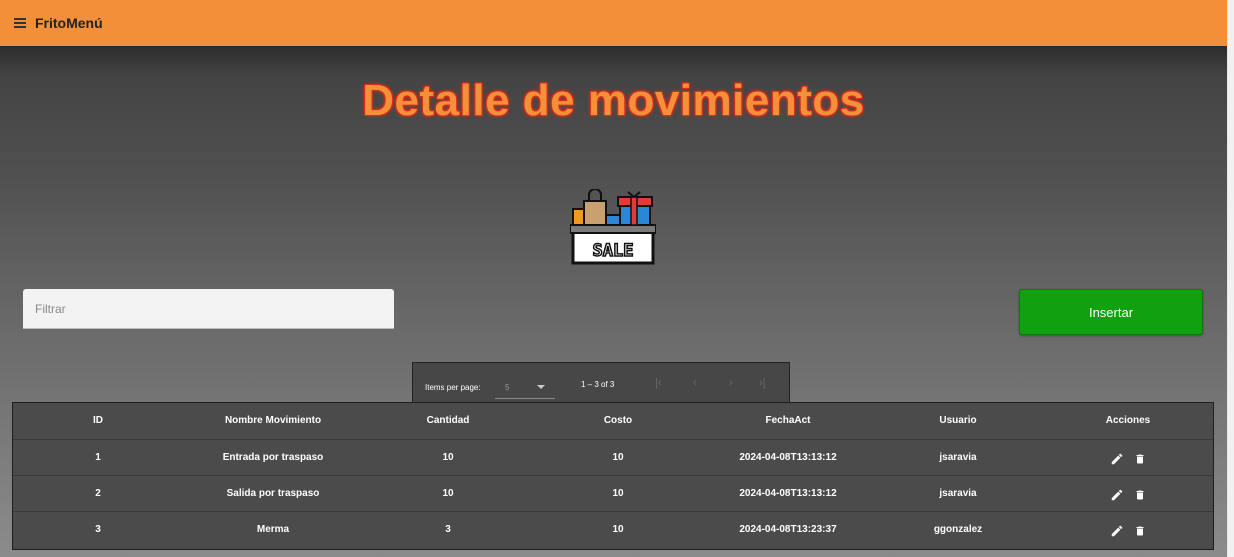 This screenshot has height=557, width=1234. Describe the element at coordinates (273, 421) in the screenshot. I see `column-header-nombre: Nombre Movimiento` at that location.